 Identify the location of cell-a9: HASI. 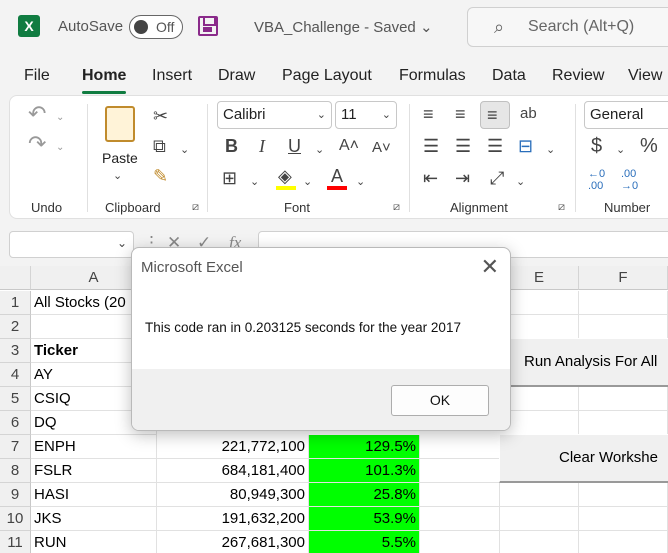
(94, 495).